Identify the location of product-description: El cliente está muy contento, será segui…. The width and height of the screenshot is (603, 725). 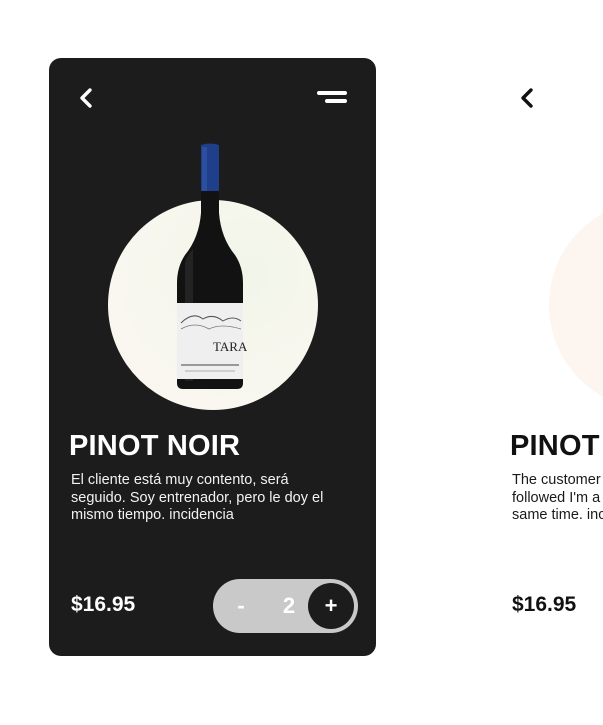
(197, 497).